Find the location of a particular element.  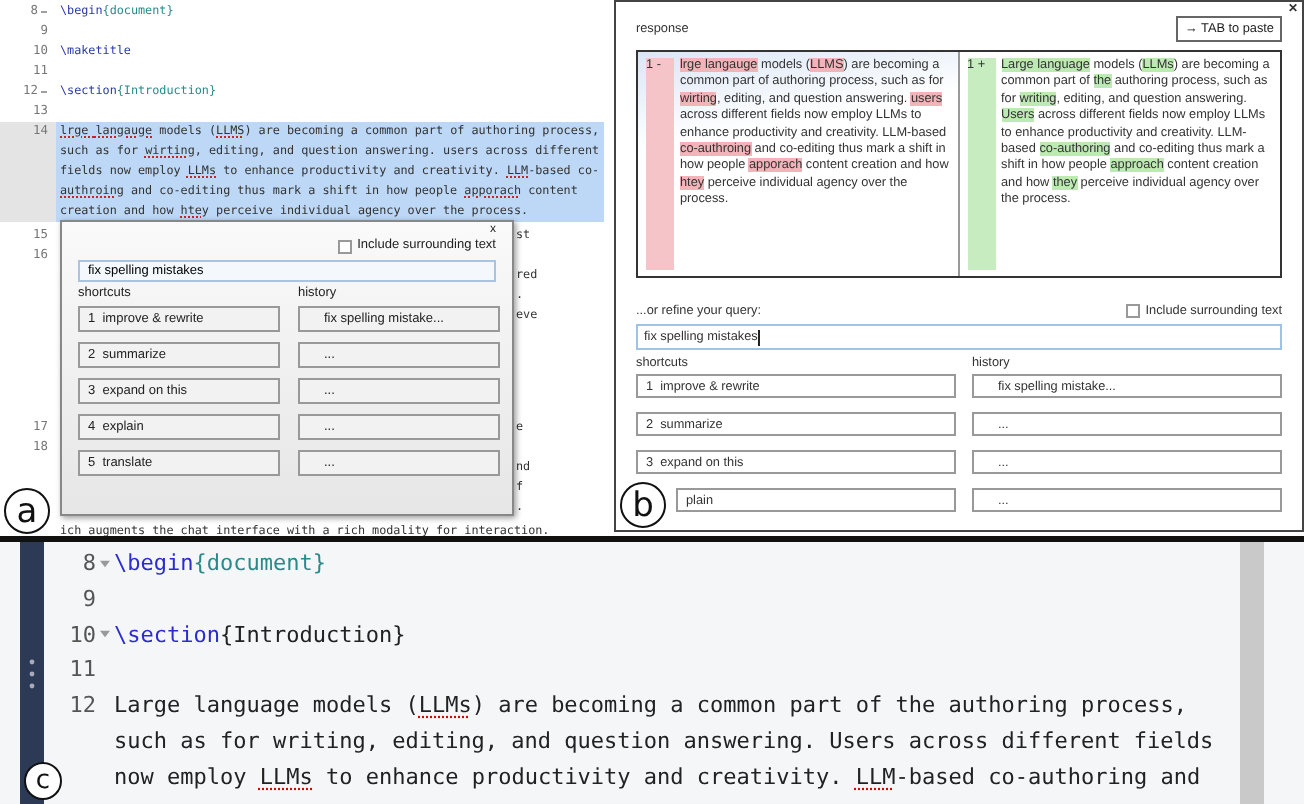

code-line: \begin{document} is located at coordinates (220, 564).